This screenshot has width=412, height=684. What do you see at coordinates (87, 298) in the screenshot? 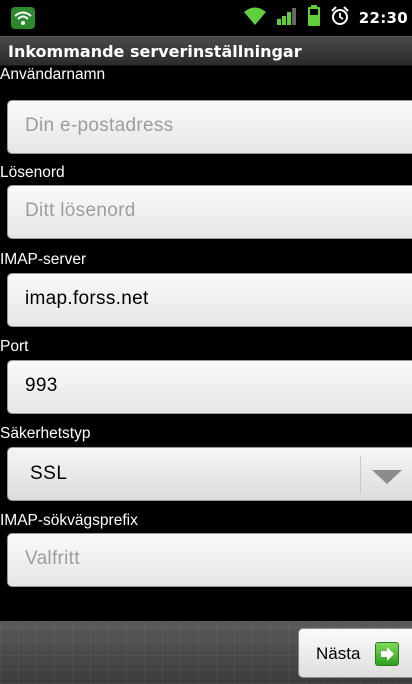
I see `imap-server-value: imap.forss.net` at bounding box center [87, 298].